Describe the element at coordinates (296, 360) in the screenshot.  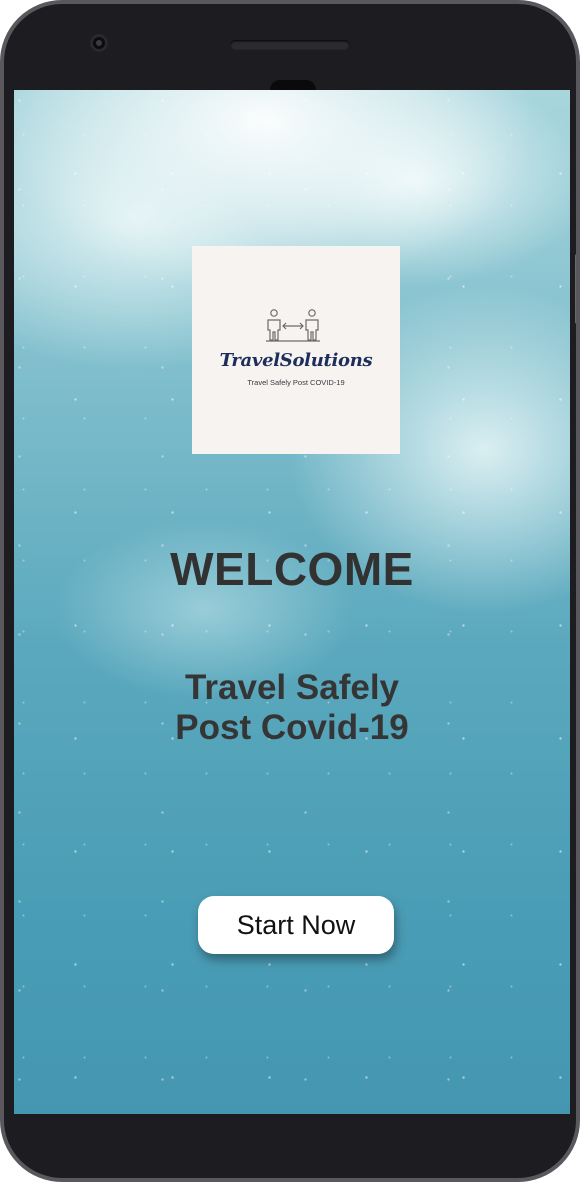
I see `brand-name: TravelSolutions` at that location.